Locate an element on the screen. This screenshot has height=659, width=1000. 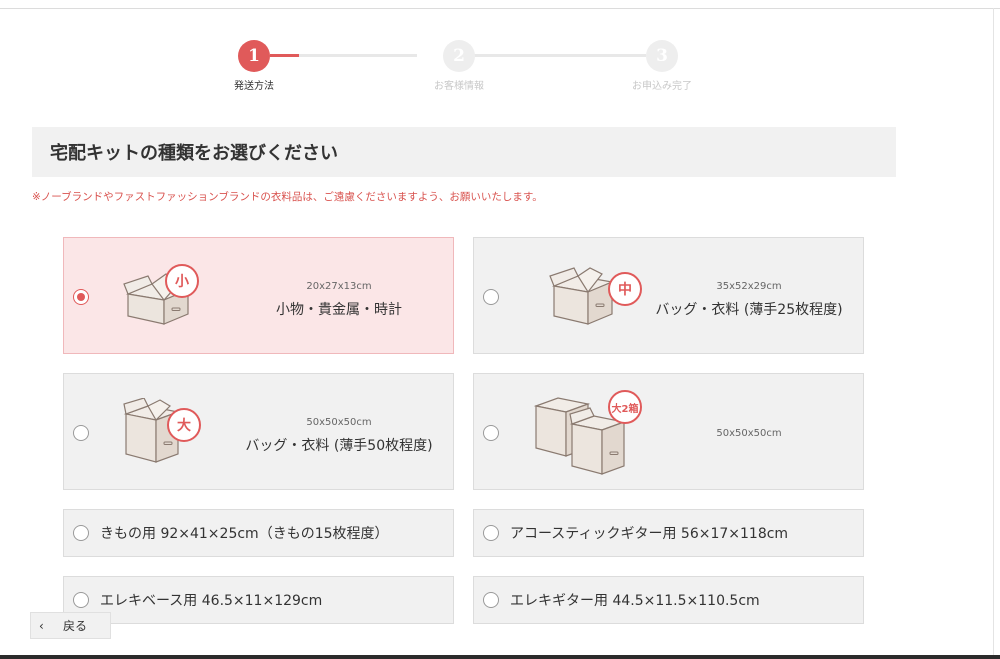
option-acoustic-guitar: アコースティックギター用 56×17×118cm is located at coordinates (668, 533).